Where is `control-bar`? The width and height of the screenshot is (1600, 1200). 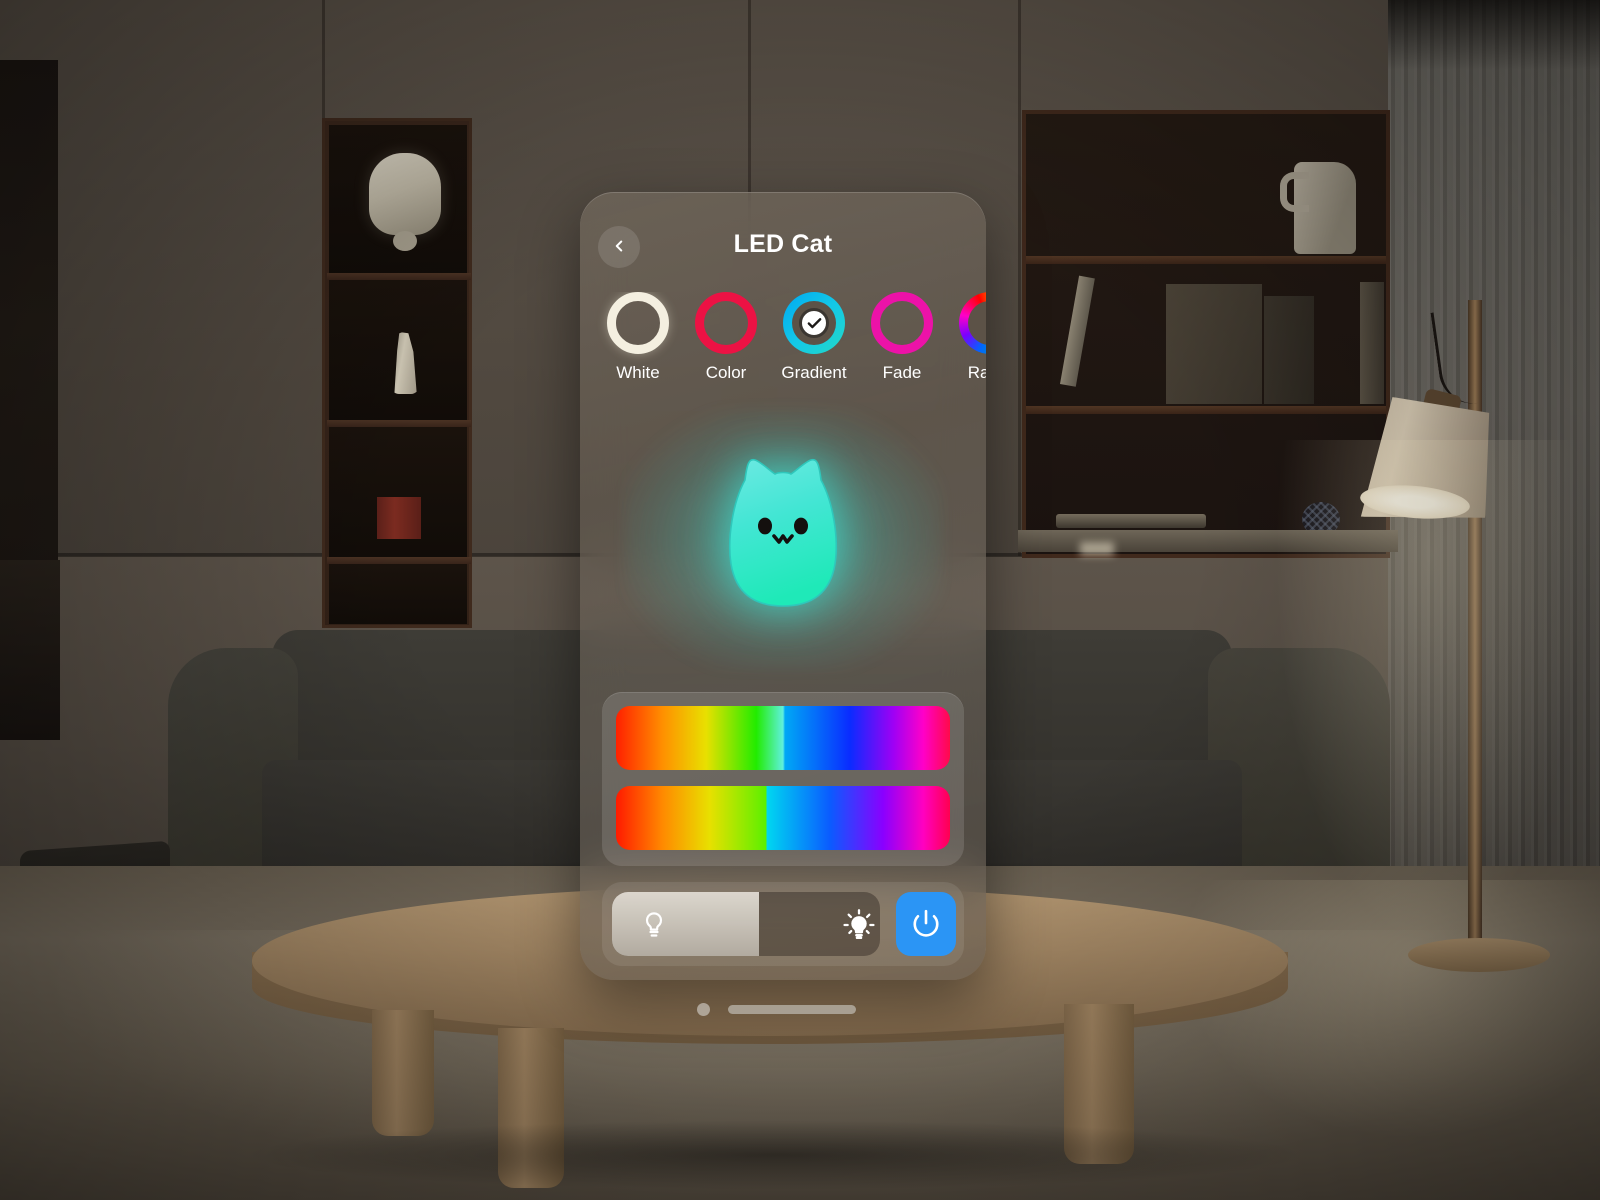
control-bar is located at coordinates (783, 924).